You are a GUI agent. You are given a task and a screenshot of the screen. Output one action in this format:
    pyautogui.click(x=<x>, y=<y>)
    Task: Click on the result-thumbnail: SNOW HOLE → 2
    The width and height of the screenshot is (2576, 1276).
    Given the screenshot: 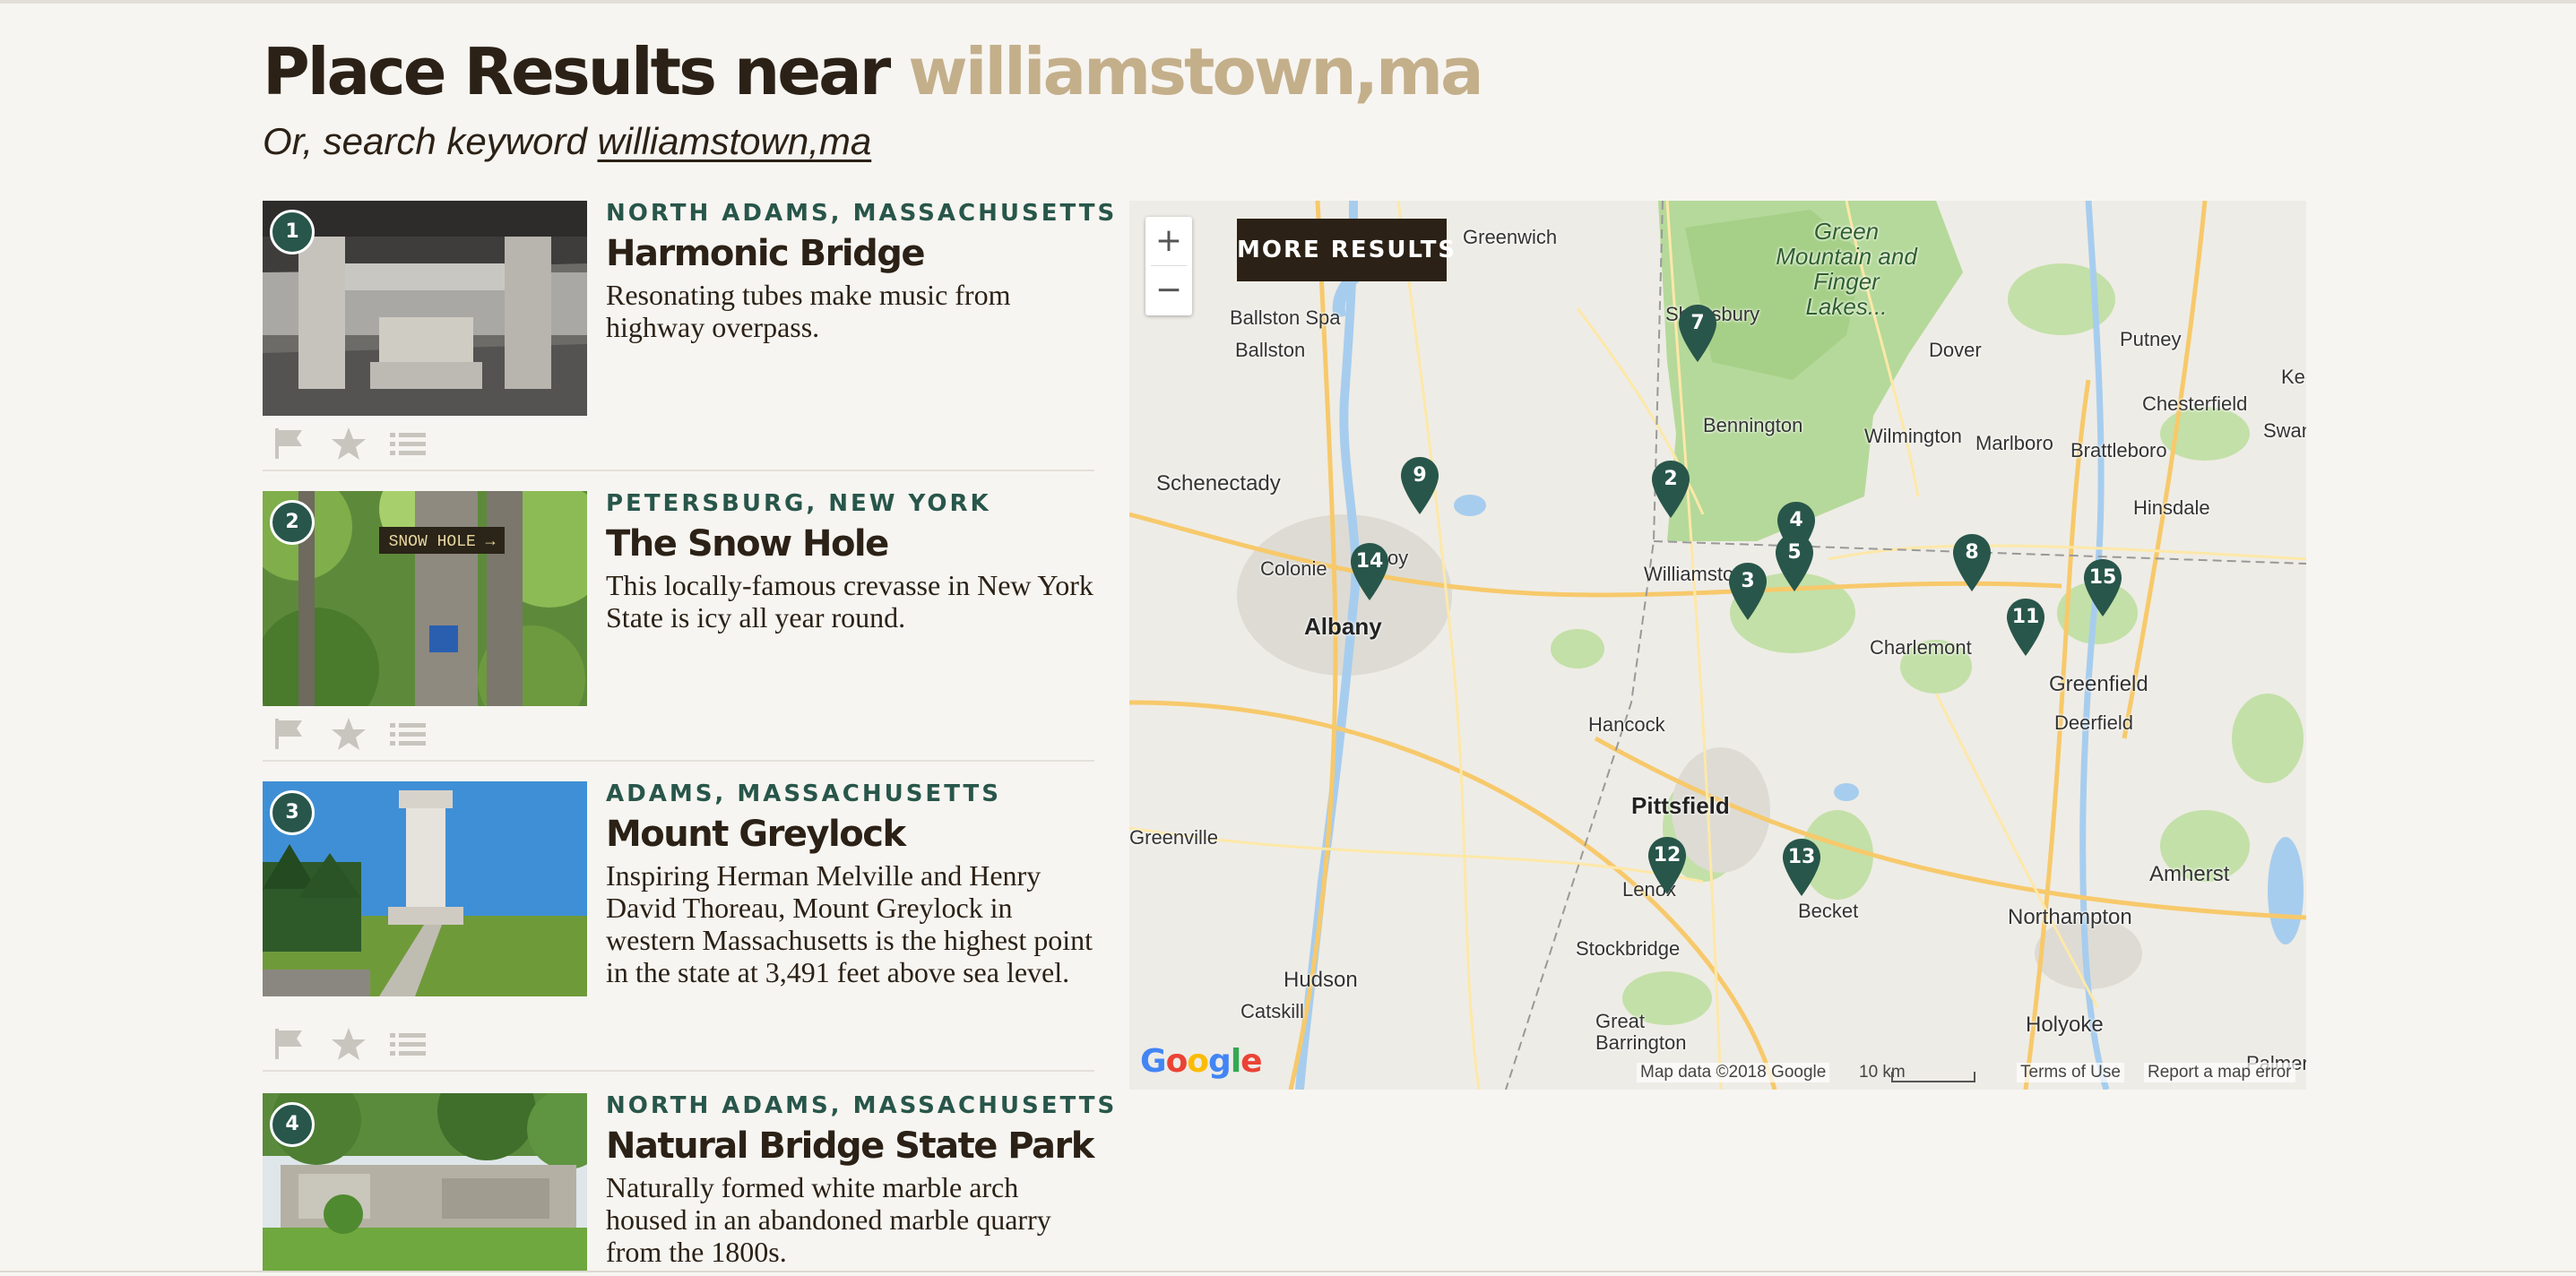 What is the action you would take?
    pyautogui.click(x=425, y=598)
    